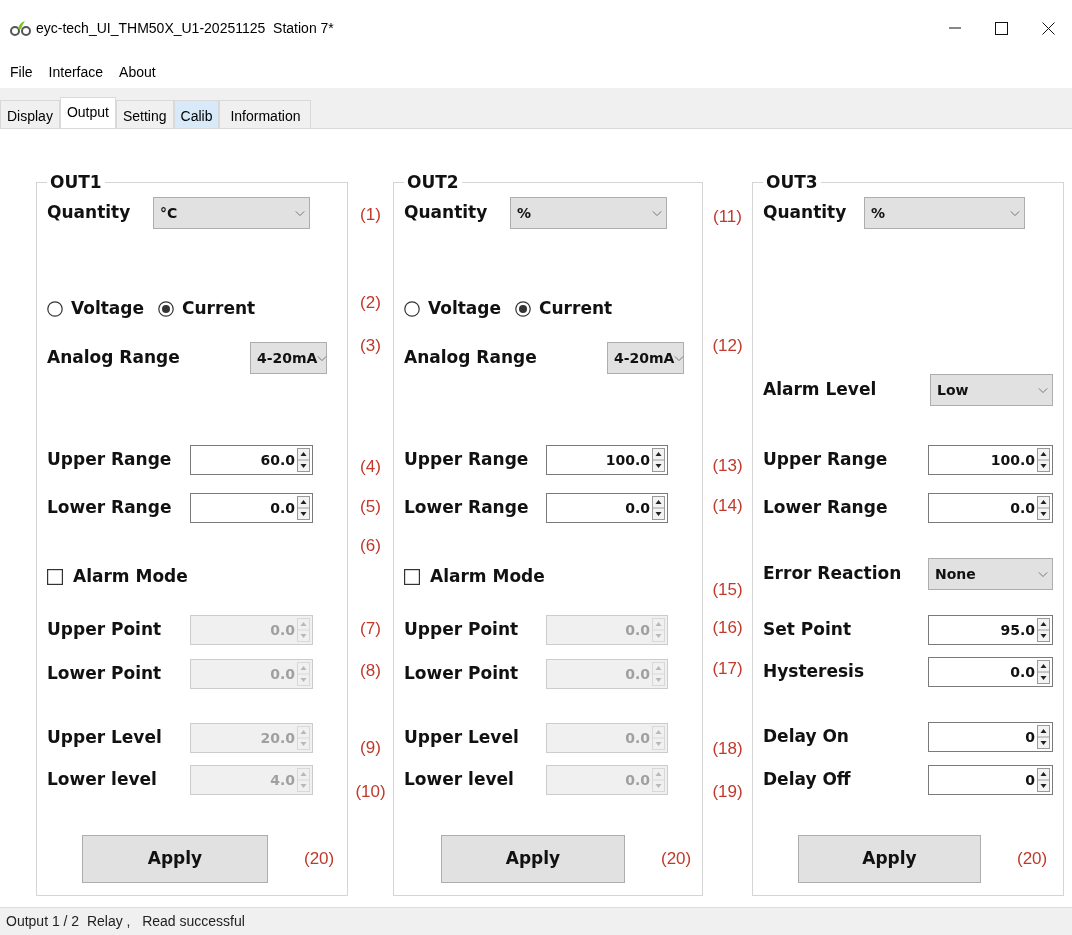  What do you see at coordinates (370, 346) in the screenshot?
I see `annotation-number: (3)` at bounding box center [370, 346].